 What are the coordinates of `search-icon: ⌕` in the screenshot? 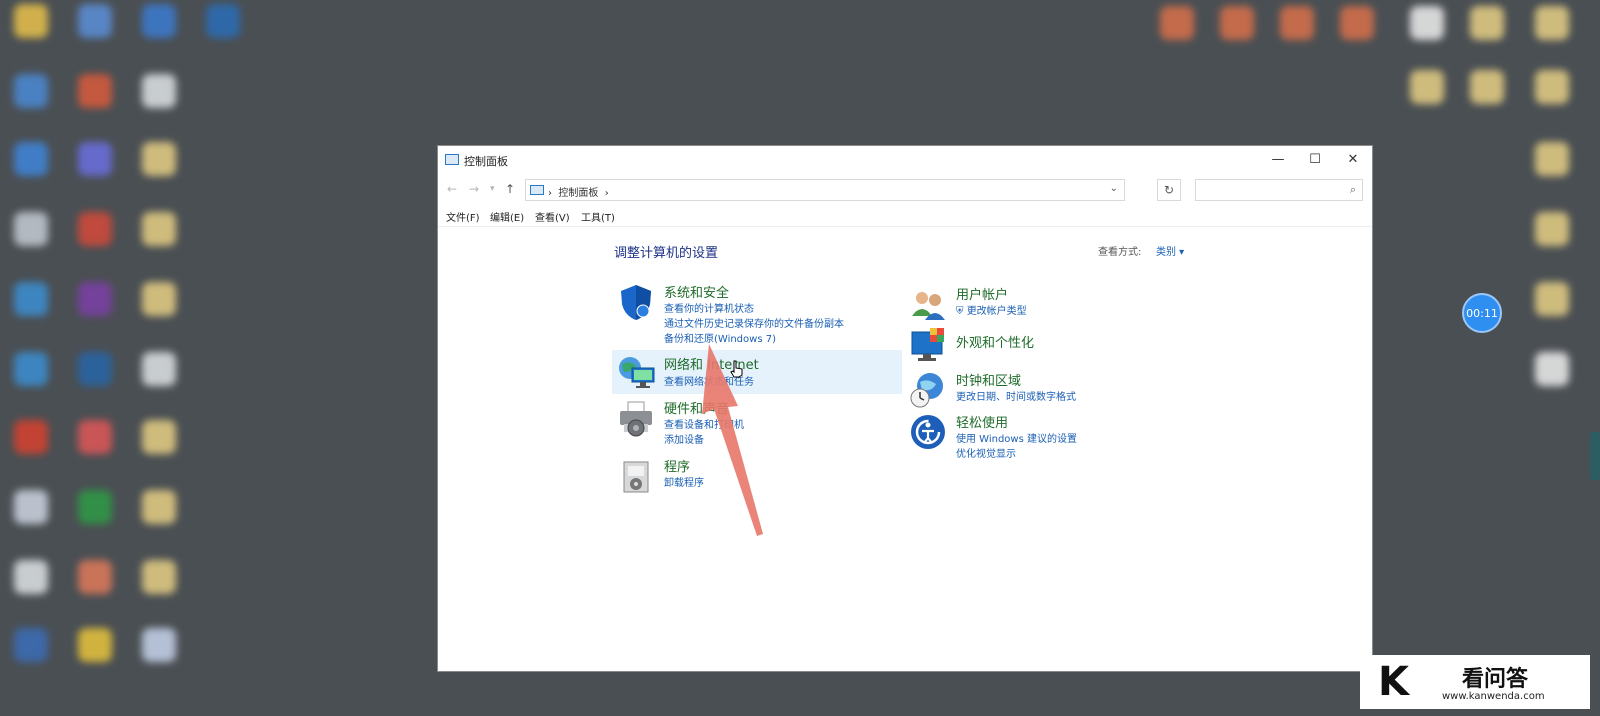 It's located at (1353, 190).